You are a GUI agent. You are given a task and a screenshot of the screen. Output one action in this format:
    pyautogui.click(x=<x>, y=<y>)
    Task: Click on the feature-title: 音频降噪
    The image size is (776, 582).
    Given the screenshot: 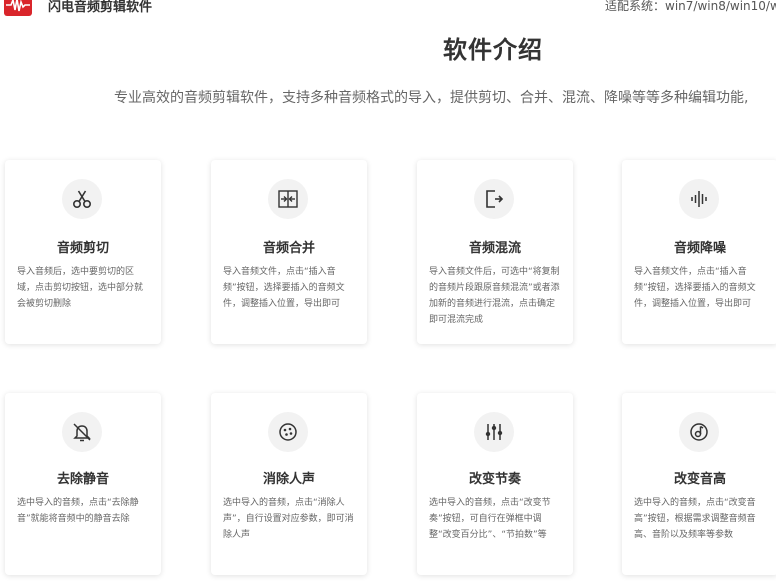 What is the action you would take?
    pyautogui.click(x=699, y=248)
    